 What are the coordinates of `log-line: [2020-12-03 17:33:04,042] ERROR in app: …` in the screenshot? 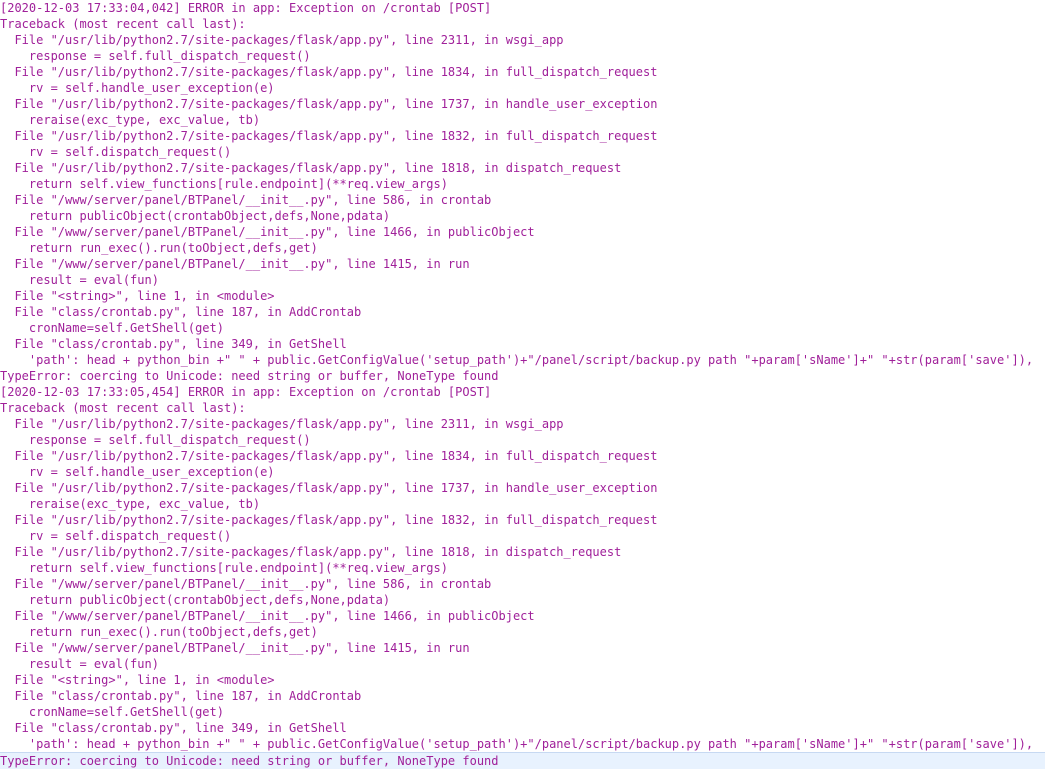 It's located at (246, 8).